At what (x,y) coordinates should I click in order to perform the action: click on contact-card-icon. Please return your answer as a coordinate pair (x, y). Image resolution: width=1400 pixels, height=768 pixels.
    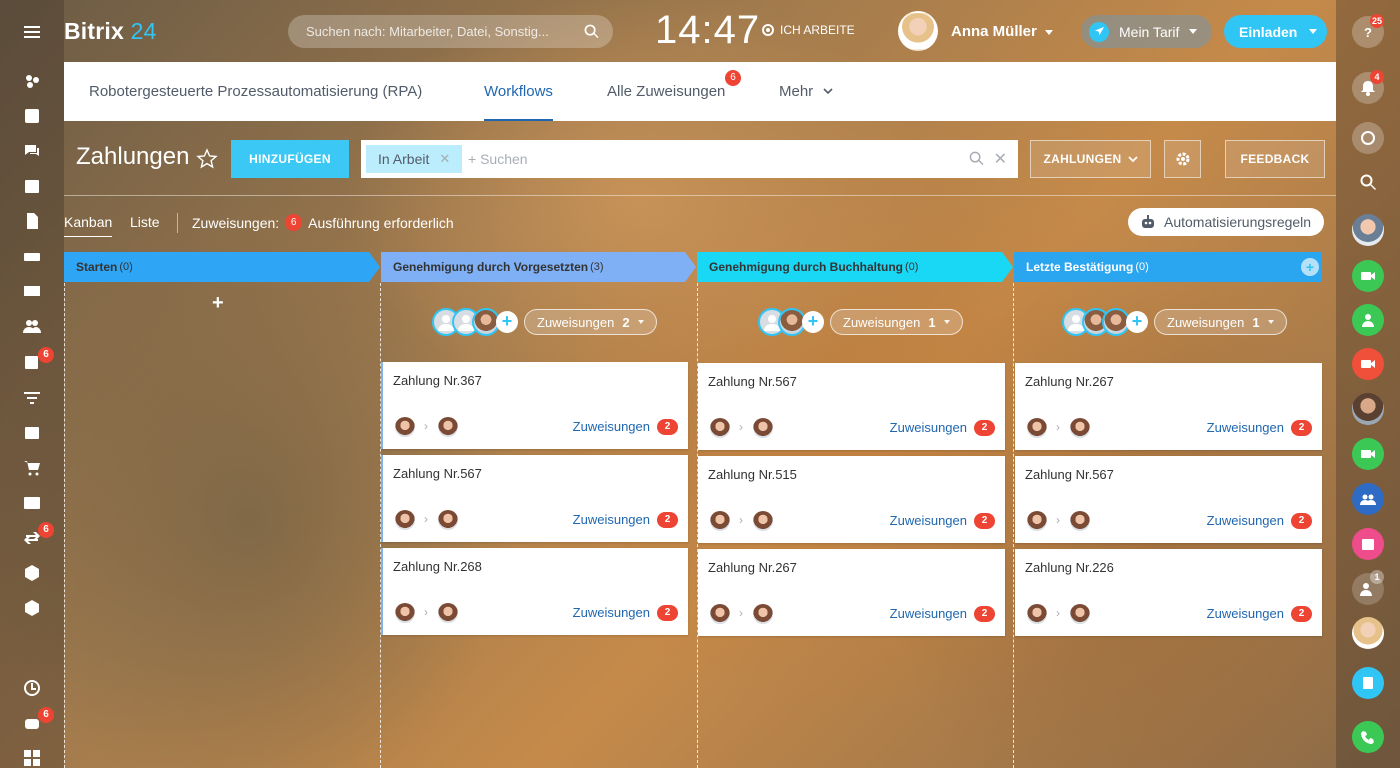
    Looking at the image, I should click on (32, 503).